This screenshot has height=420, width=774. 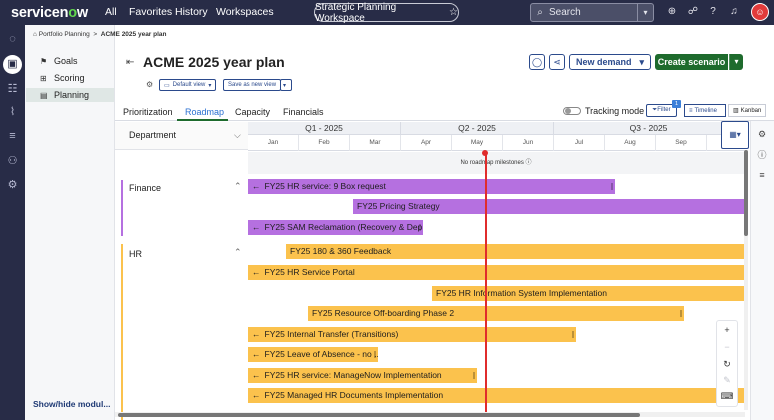 I want to click on save-as-new-view-button: Save as new view, so click(x=252, y=85).